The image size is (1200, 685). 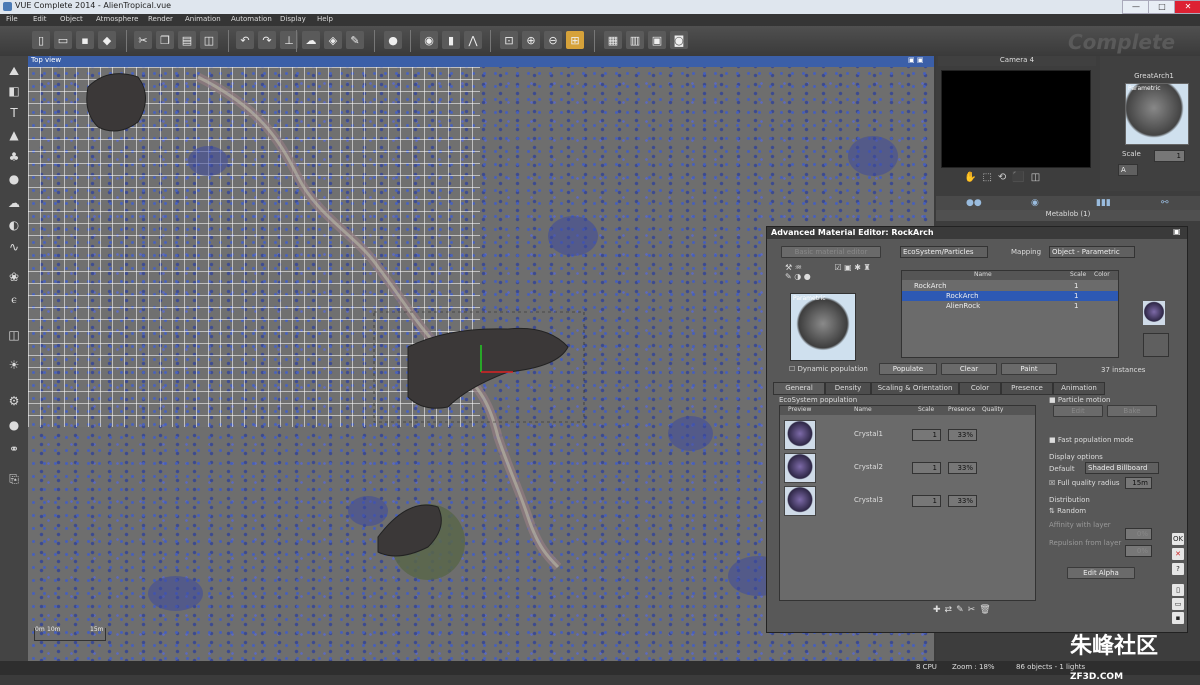 I want to click on pan-icon: ⊞, so click(x=575, y=40).